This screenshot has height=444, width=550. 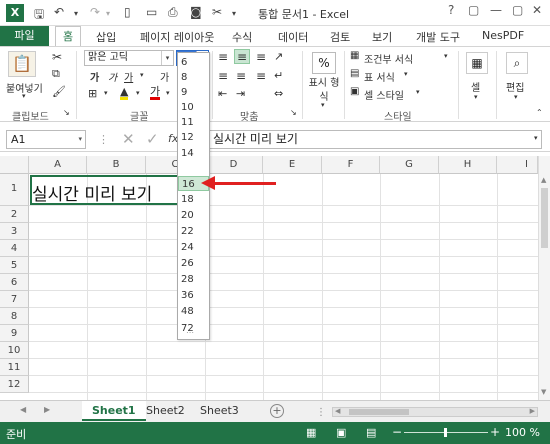 What do you see at coordinates (68, 36) in the screenshot?
I see `tab-home: 홈` at bounding box center [68, 36].